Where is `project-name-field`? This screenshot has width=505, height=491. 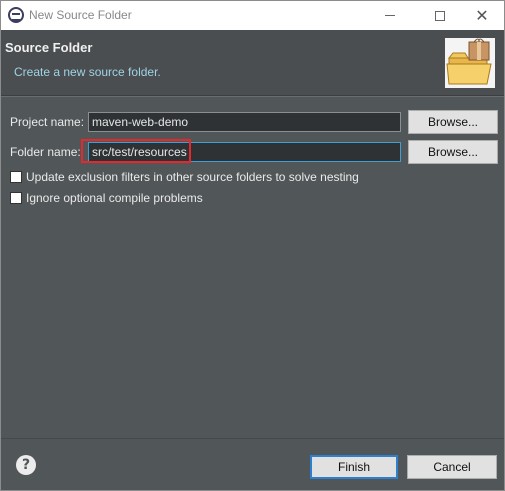 project-name-field is located at coordinates (244, 122).